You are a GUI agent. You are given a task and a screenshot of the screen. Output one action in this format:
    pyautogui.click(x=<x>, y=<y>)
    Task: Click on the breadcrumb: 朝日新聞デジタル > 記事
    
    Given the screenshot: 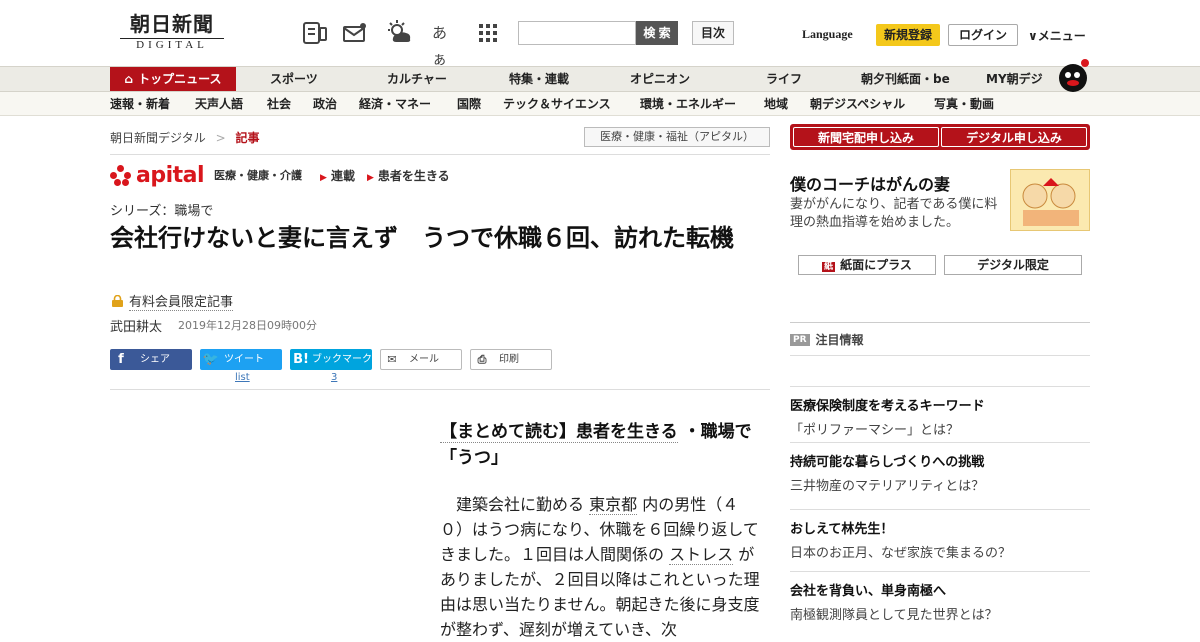 What is the action you would take?
    pyautogui.click(x=185, y=137)
    